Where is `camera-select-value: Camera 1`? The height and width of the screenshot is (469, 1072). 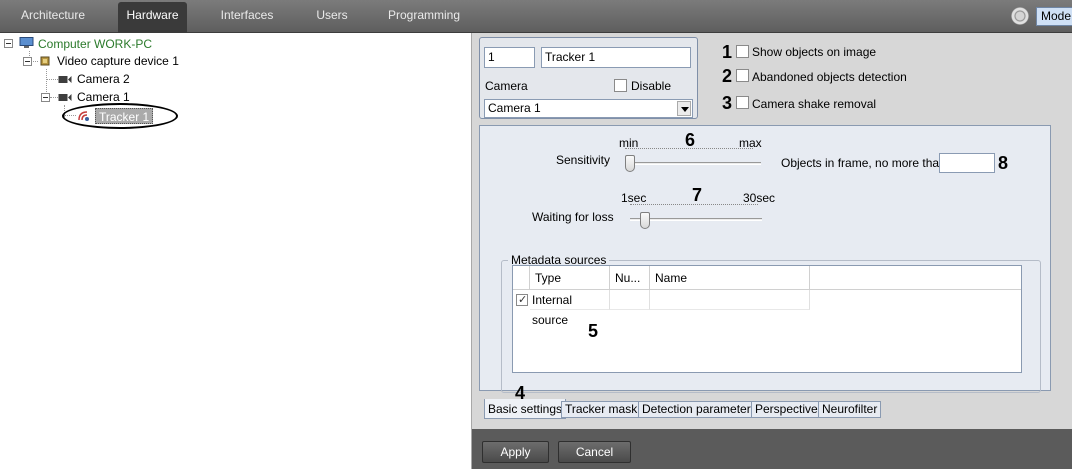
camera-select-value: Camera 1 is located at coordinates (514, 108).